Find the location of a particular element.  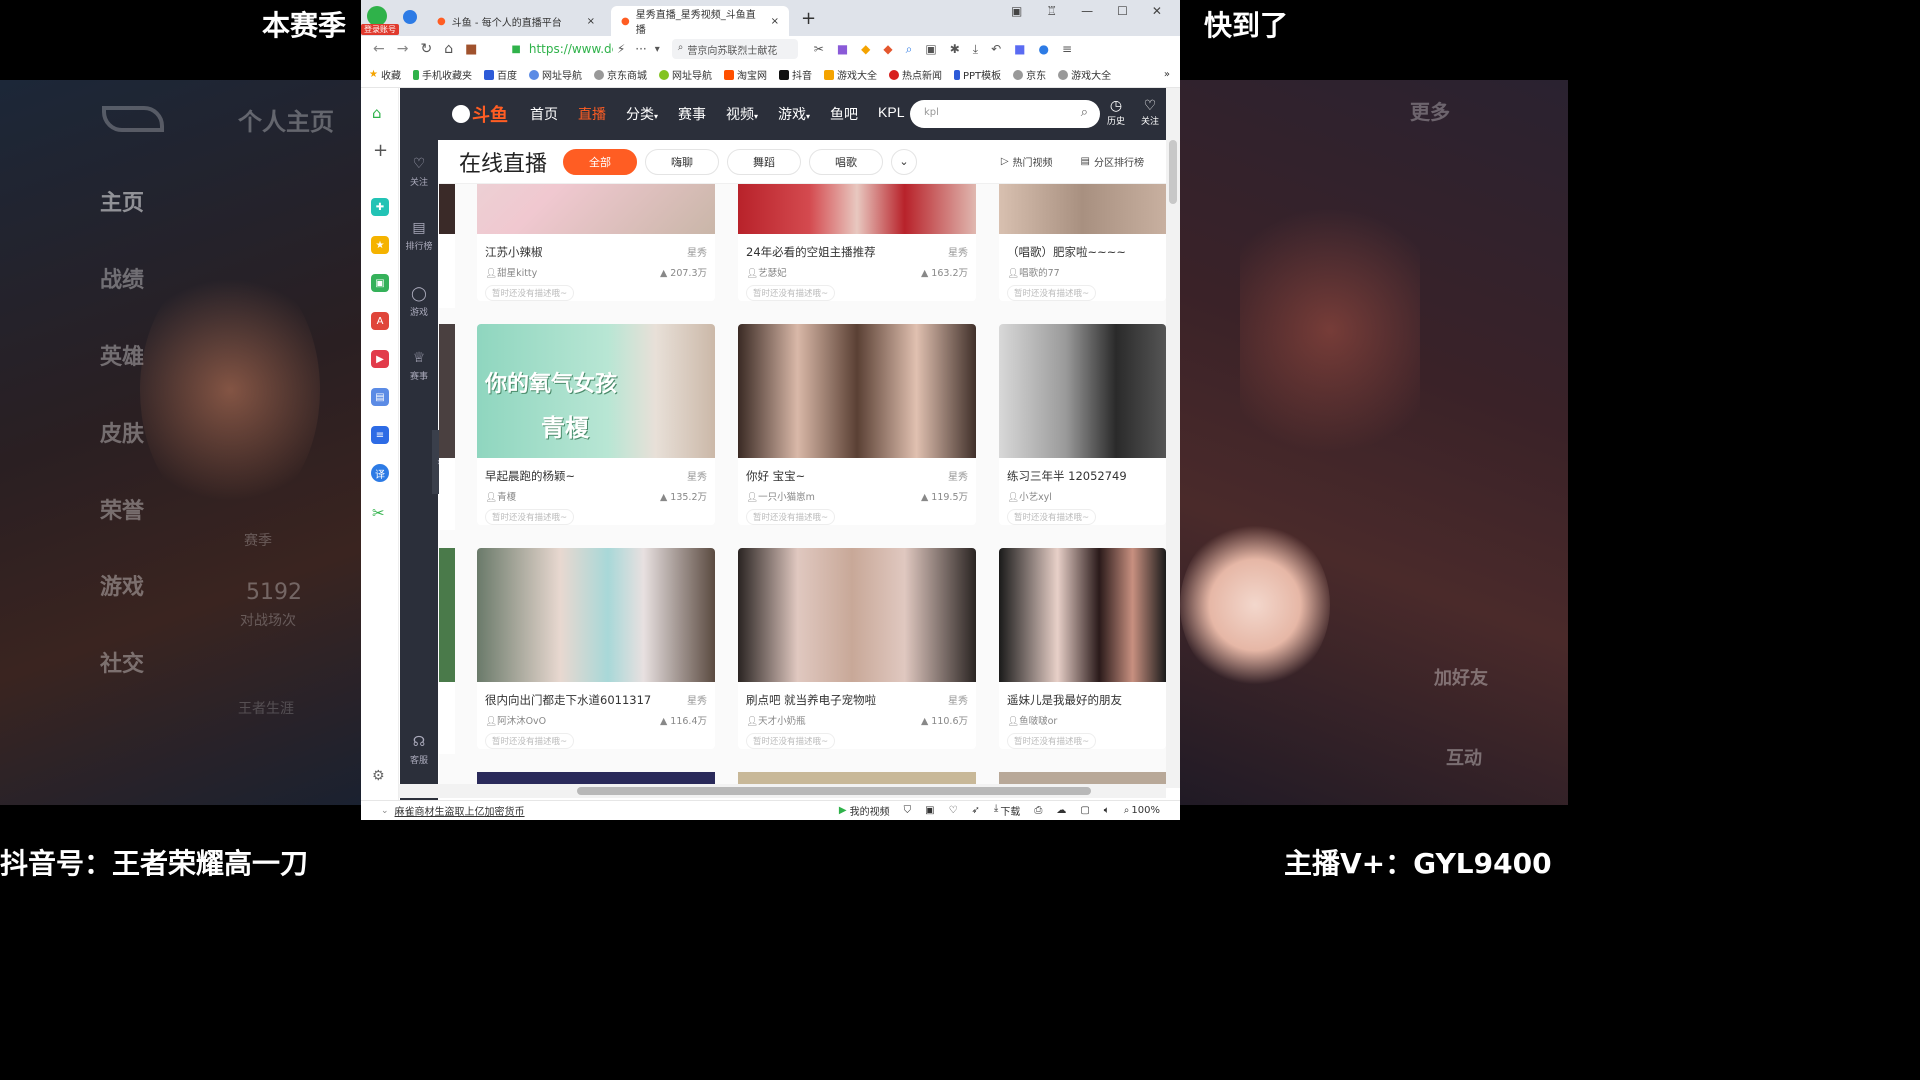

menu-icon: ≡ is located at coordinates (1067, 49).